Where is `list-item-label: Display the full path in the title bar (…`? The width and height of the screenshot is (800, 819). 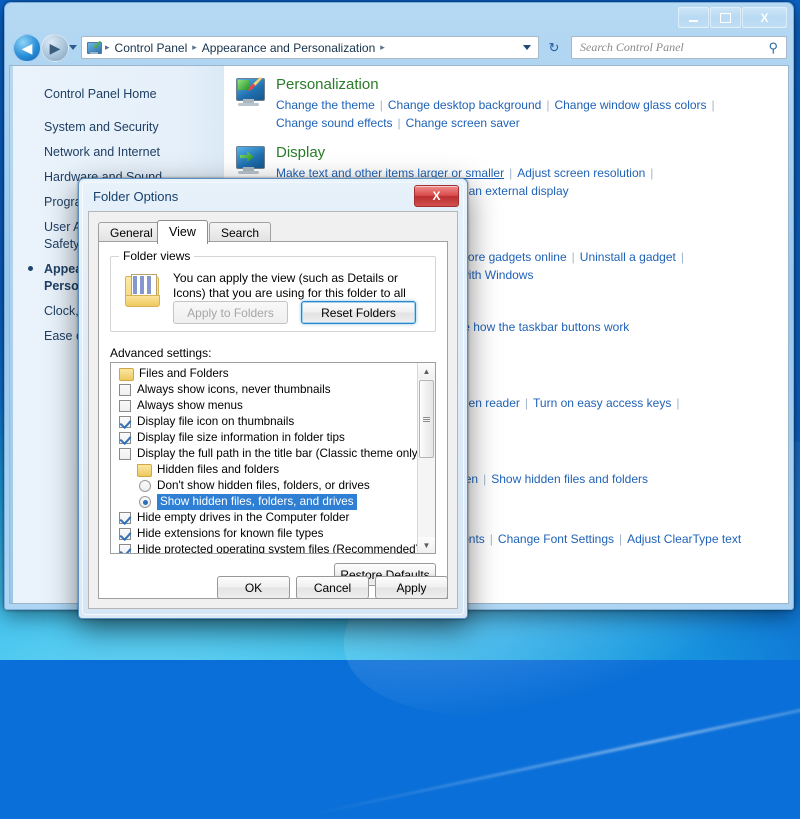 list-item-label: Display the full path in the title bar (… is located at coordinates (279, 453).